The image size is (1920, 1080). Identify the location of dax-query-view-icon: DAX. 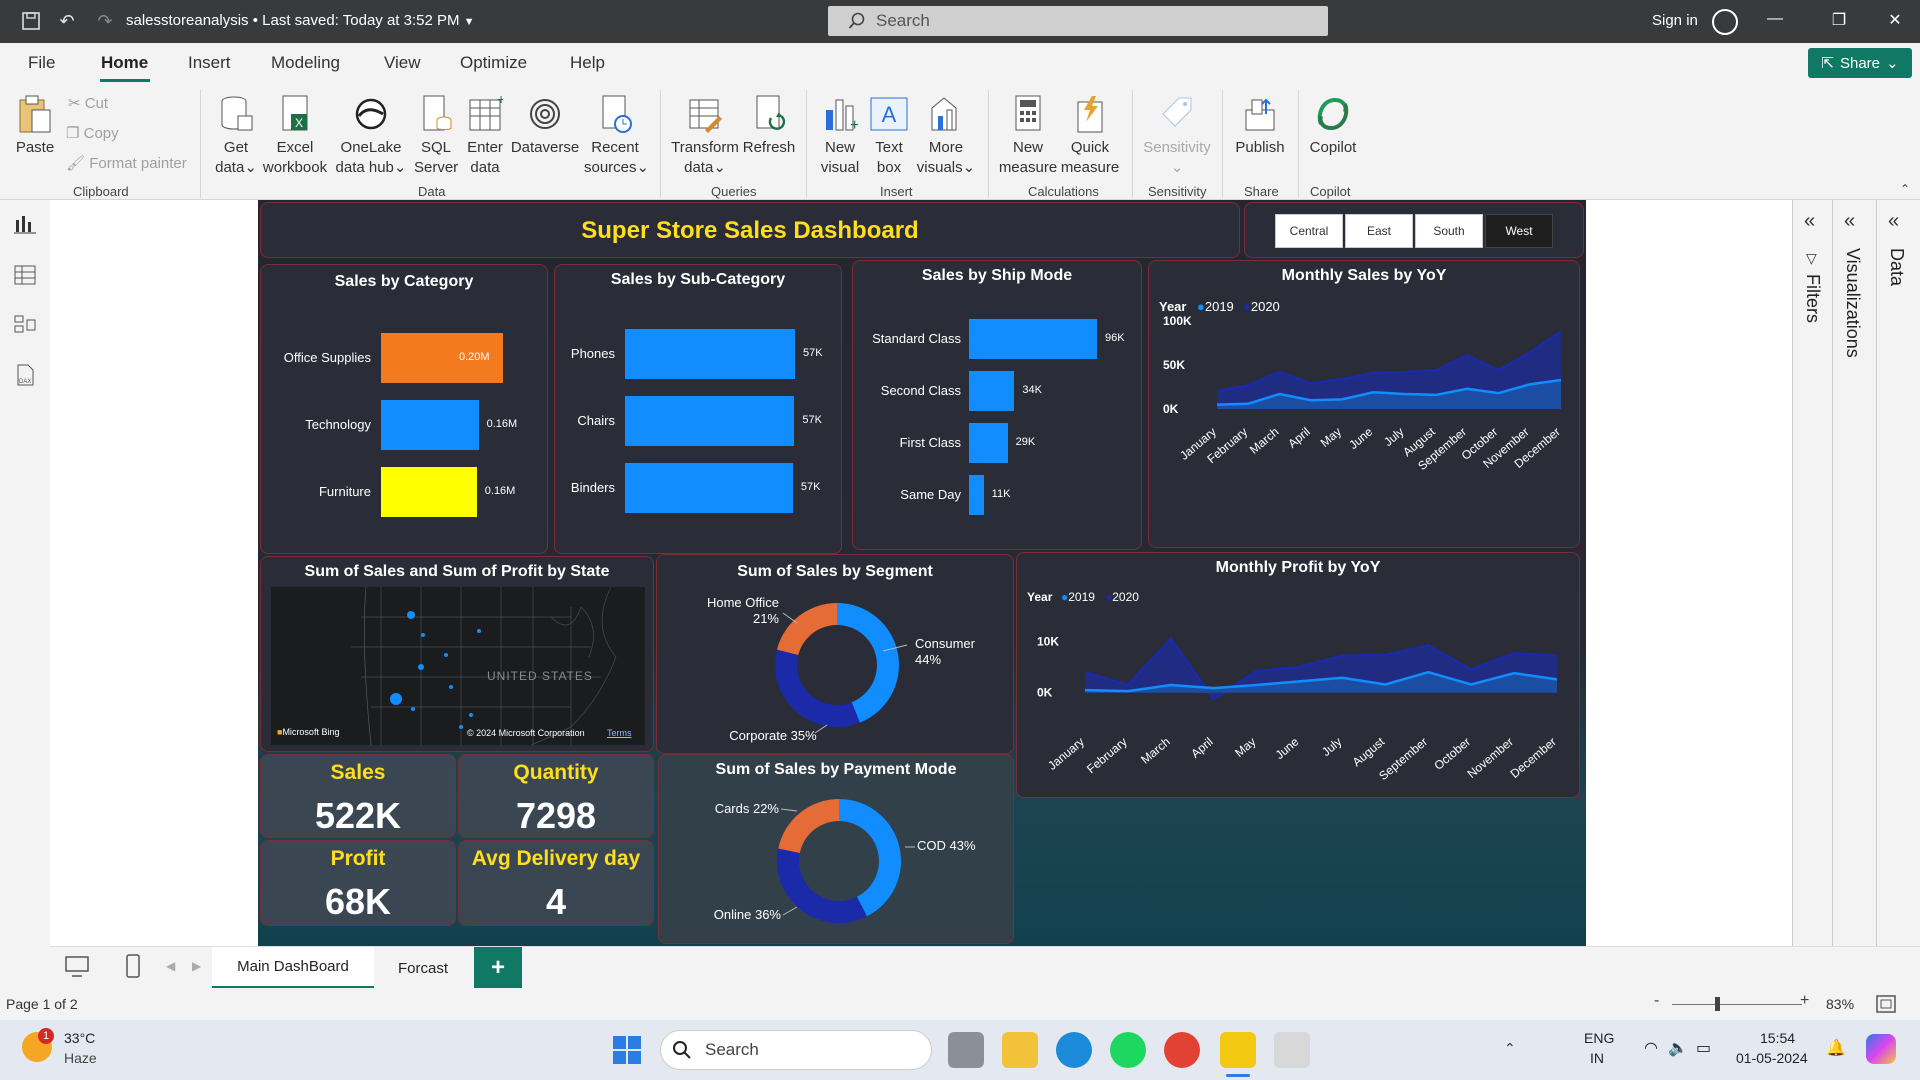
(25, 375).